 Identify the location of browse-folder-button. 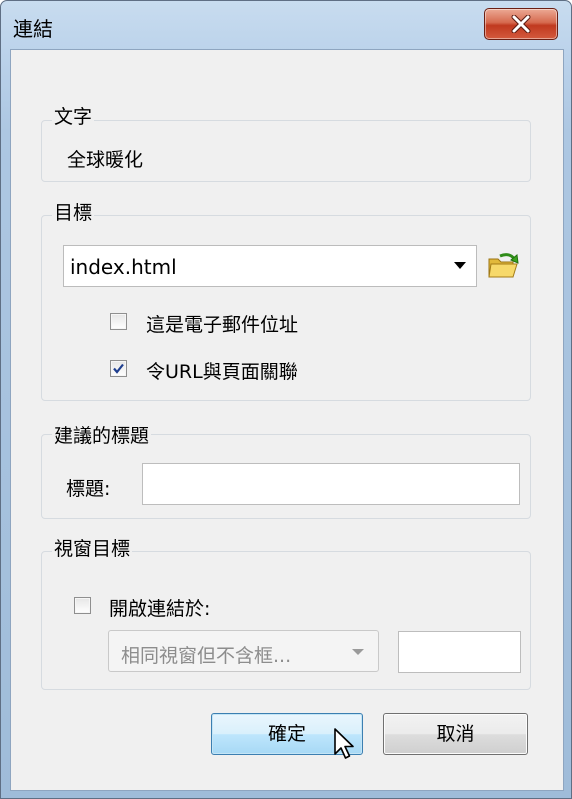
(504, 266).